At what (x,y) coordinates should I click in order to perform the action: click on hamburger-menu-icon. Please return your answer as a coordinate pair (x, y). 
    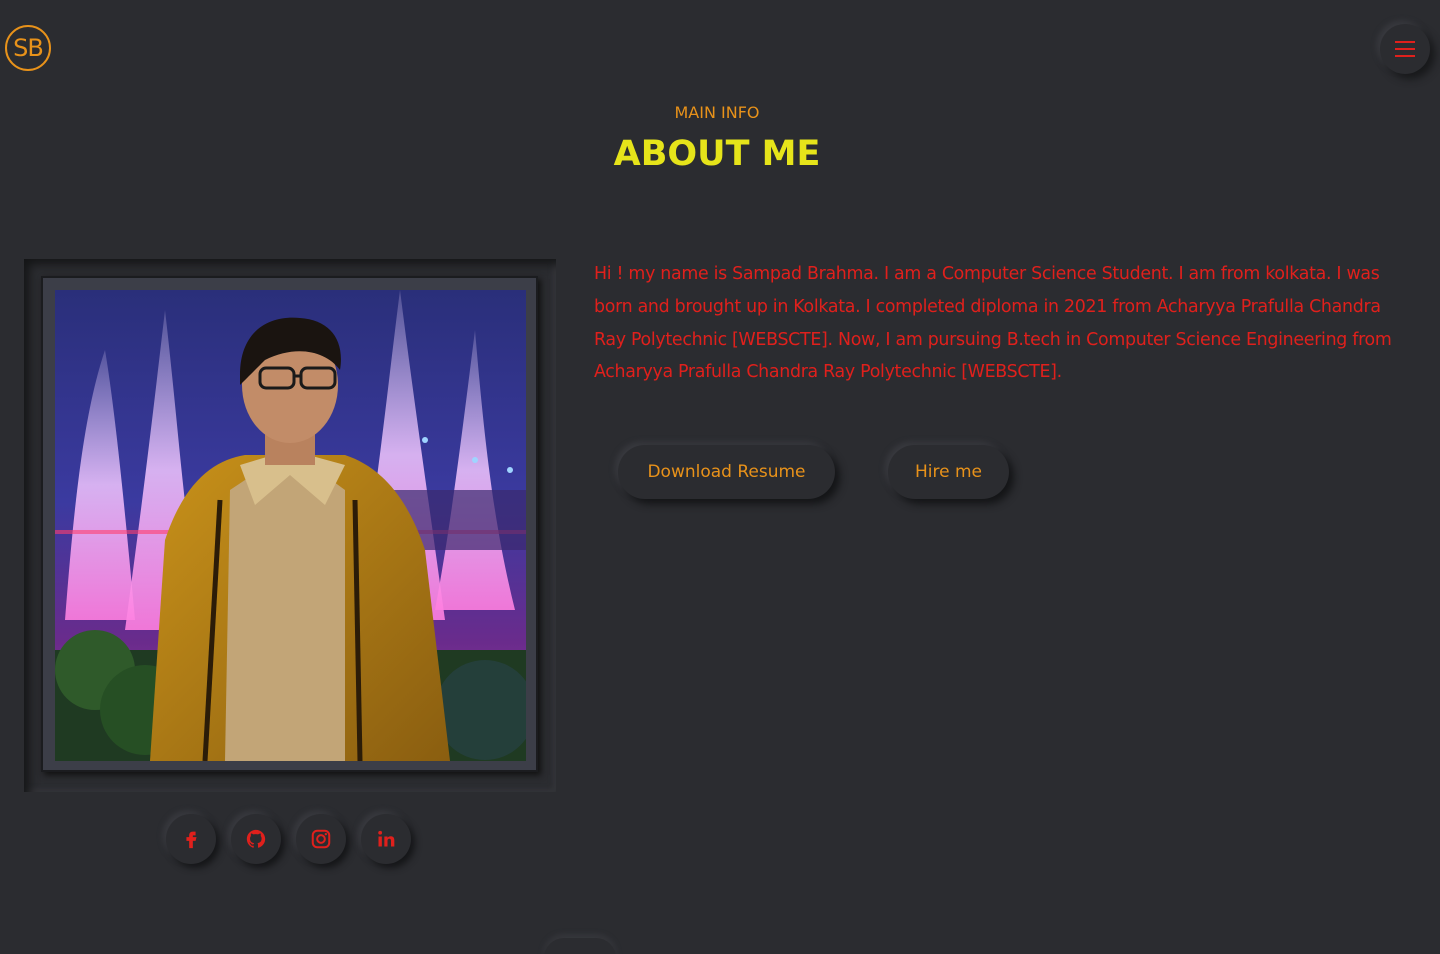
    Looking at the image, I should click on (1405, 49).